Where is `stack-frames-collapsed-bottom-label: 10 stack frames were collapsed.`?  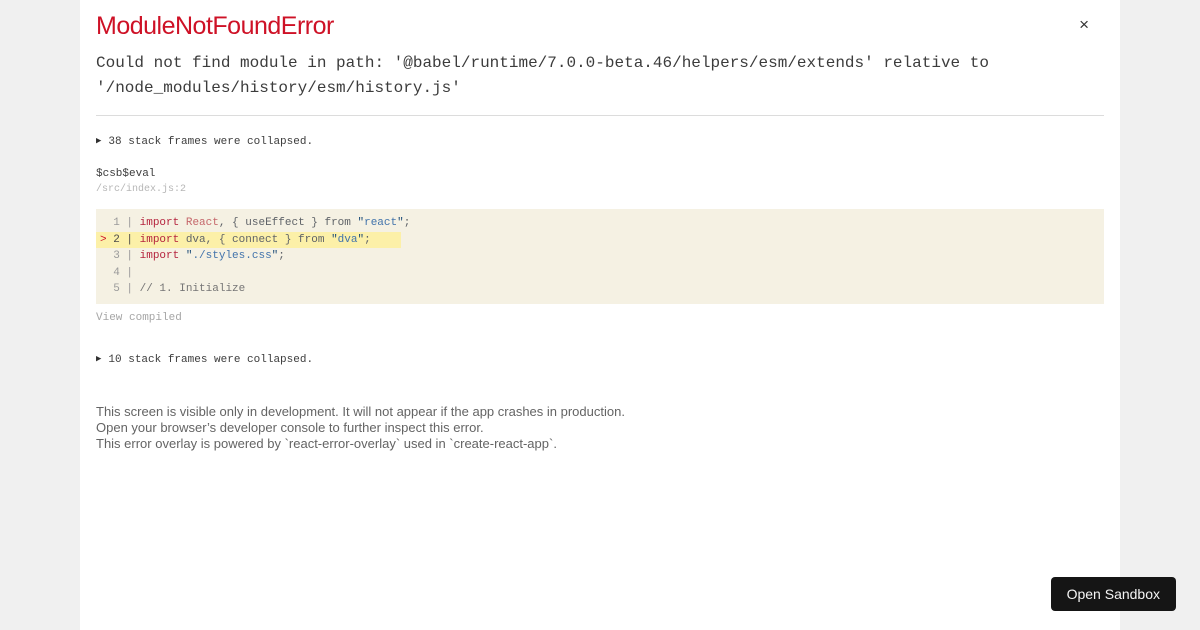
stack-frames-collapsed-bottom-label: 10 stack frames were collapsed. is located at coordinates (211, 359).